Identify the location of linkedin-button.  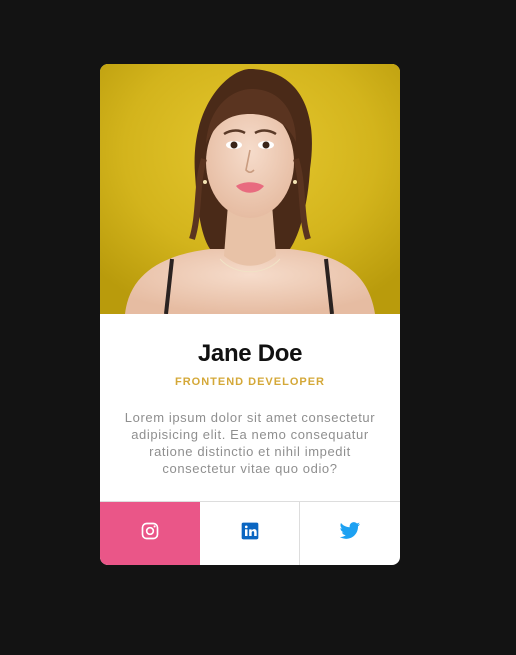
(250, 533).